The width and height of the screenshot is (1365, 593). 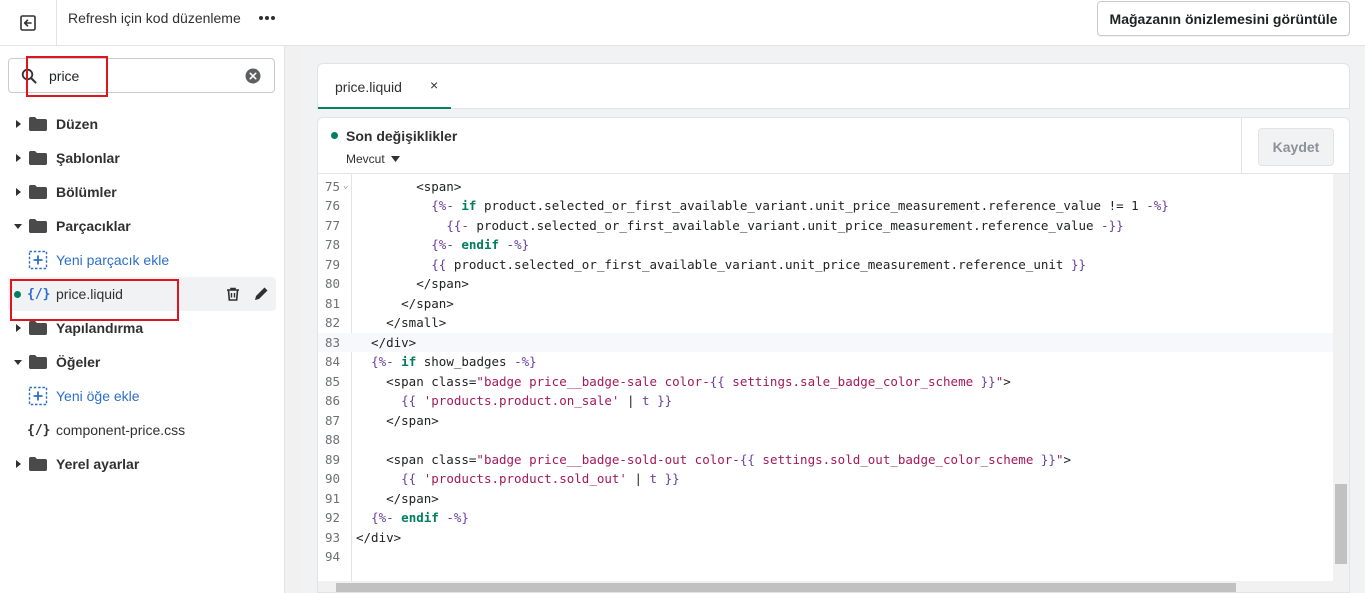 I want to click on search-input, so click(x=144, y=76).